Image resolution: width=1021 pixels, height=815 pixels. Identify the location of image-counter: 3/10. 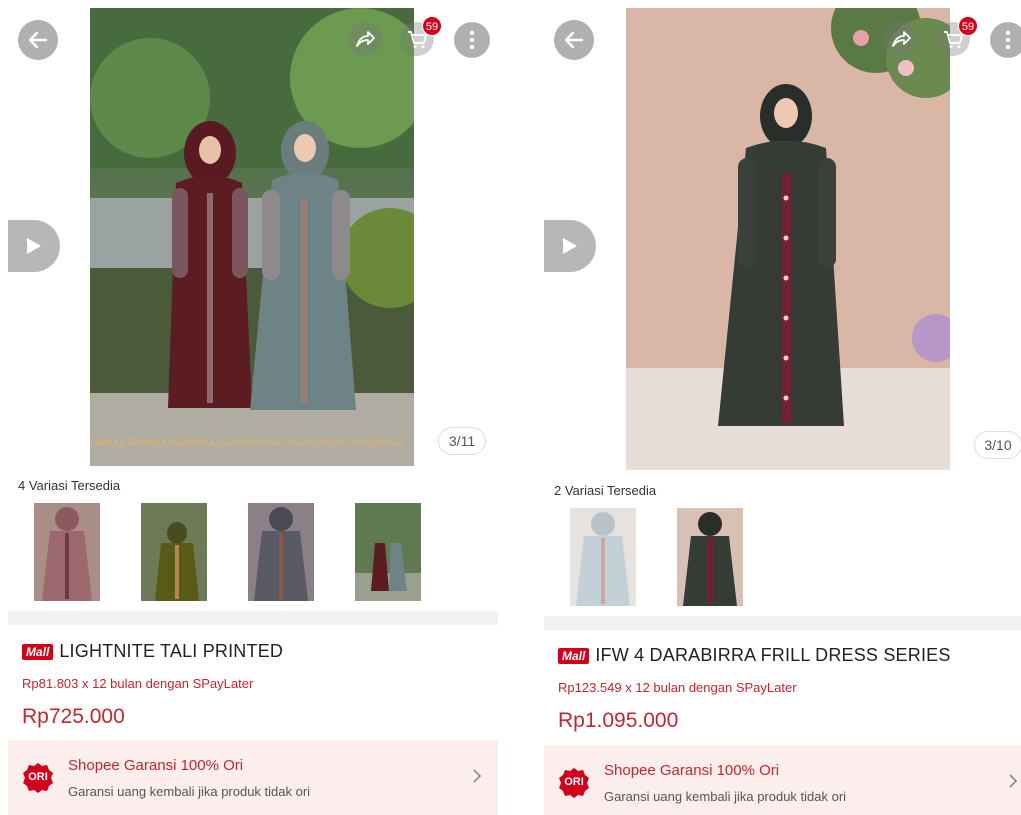
(997, 445).